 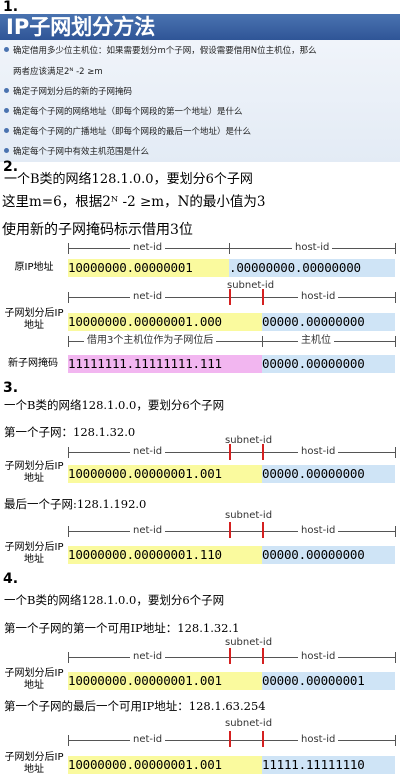 I want to click on borrow-bits-label: 借用3个主机位作为子网位后, so click(x=150, y=341).